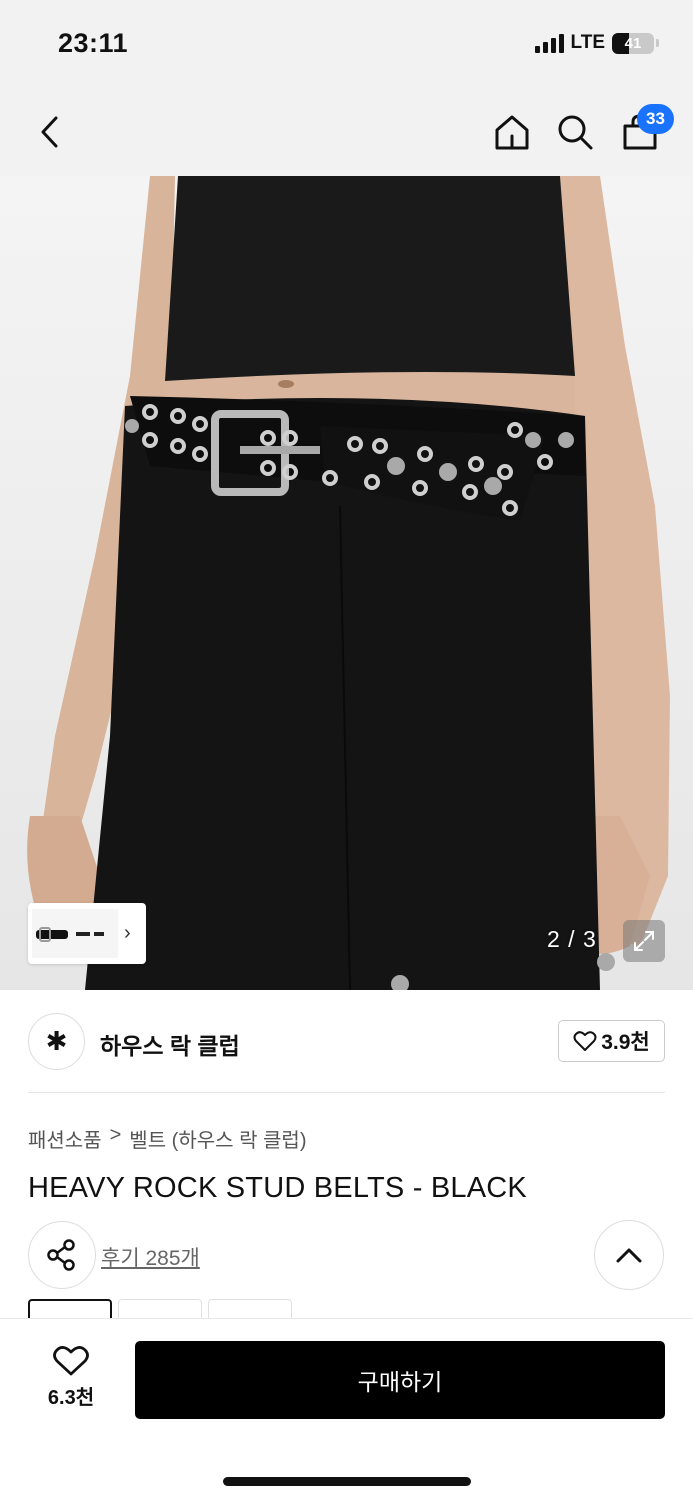  Describe the element at coordinates (93, 43) in the screenshot. I see `status-time: 23:11` at that location.